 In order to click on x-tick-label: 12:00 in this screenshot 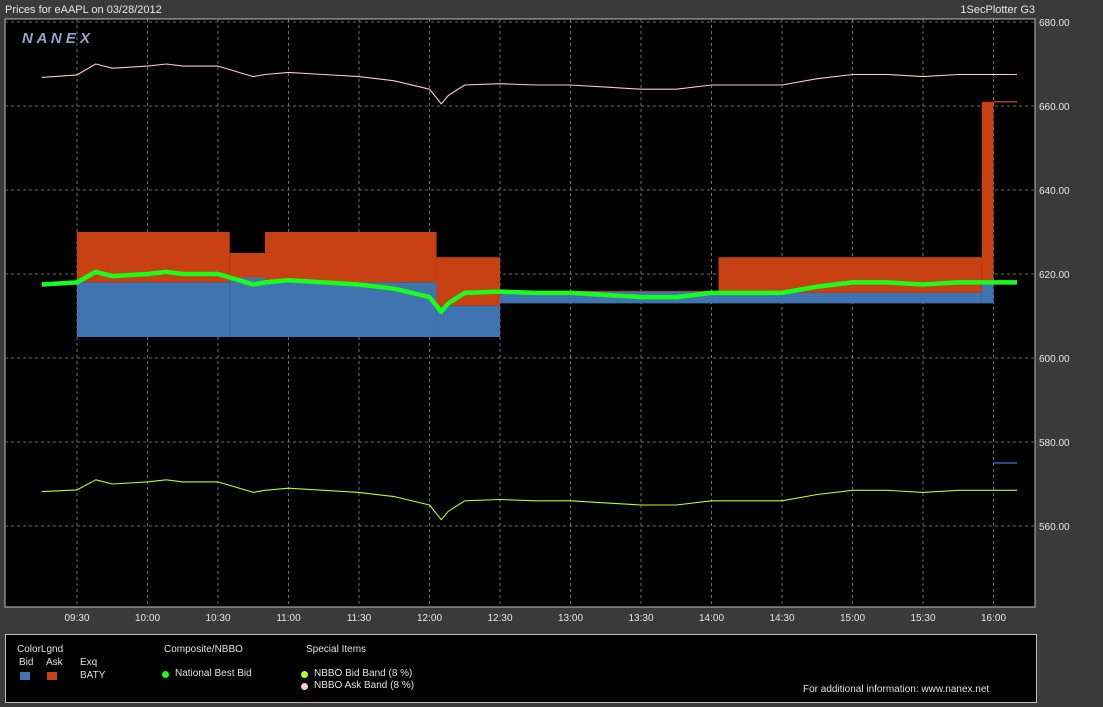, I will do `click(429, 618)`.